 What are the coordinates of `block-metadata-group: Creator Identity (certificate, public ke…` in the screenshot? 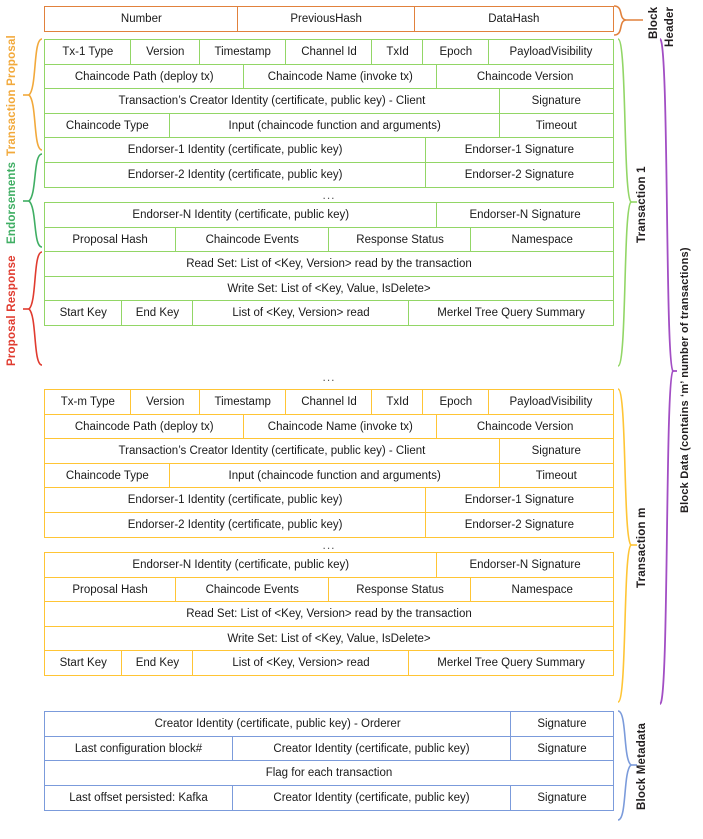 It's located at (329, 761).